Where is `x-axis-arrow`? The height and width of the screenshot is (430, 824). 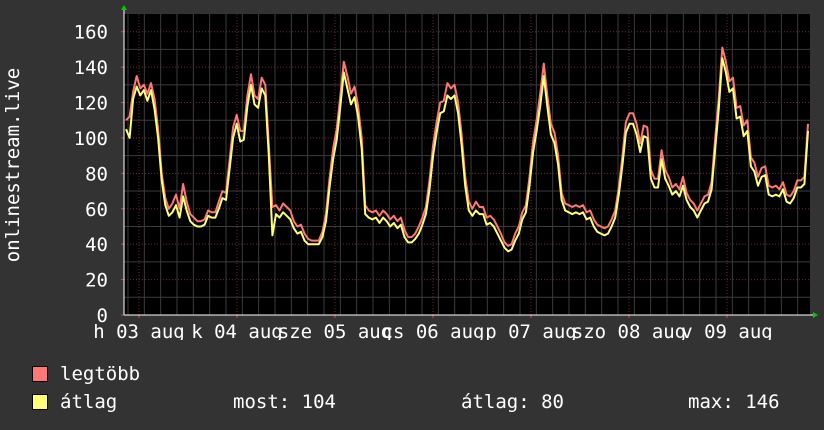
x-axis-arrow is located at coordinates (815, 315).